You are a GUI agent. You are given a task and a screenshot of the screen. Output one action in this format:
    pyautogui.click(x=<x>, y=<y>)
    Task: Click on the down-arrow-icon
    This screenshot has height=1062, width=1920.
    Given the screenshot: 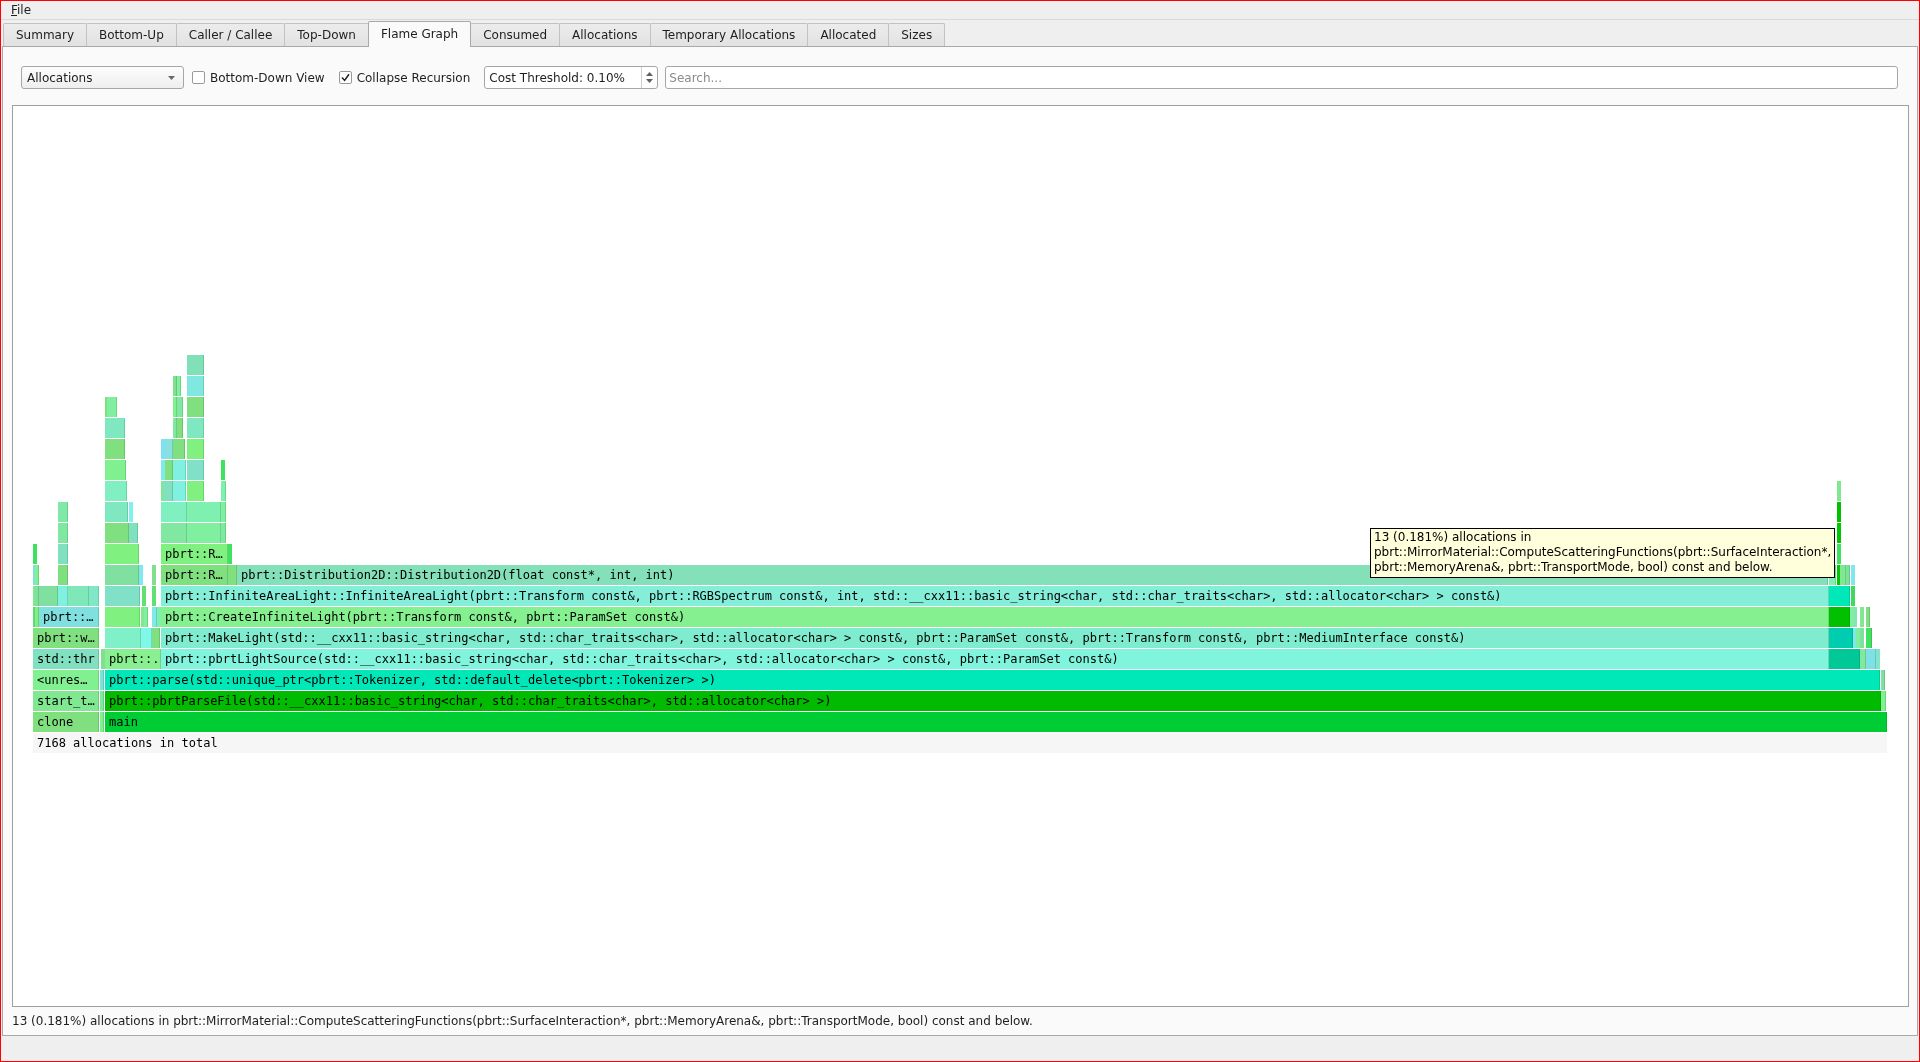 What is the action you would take?
    pyautogui.click(x=650, y=81)
    